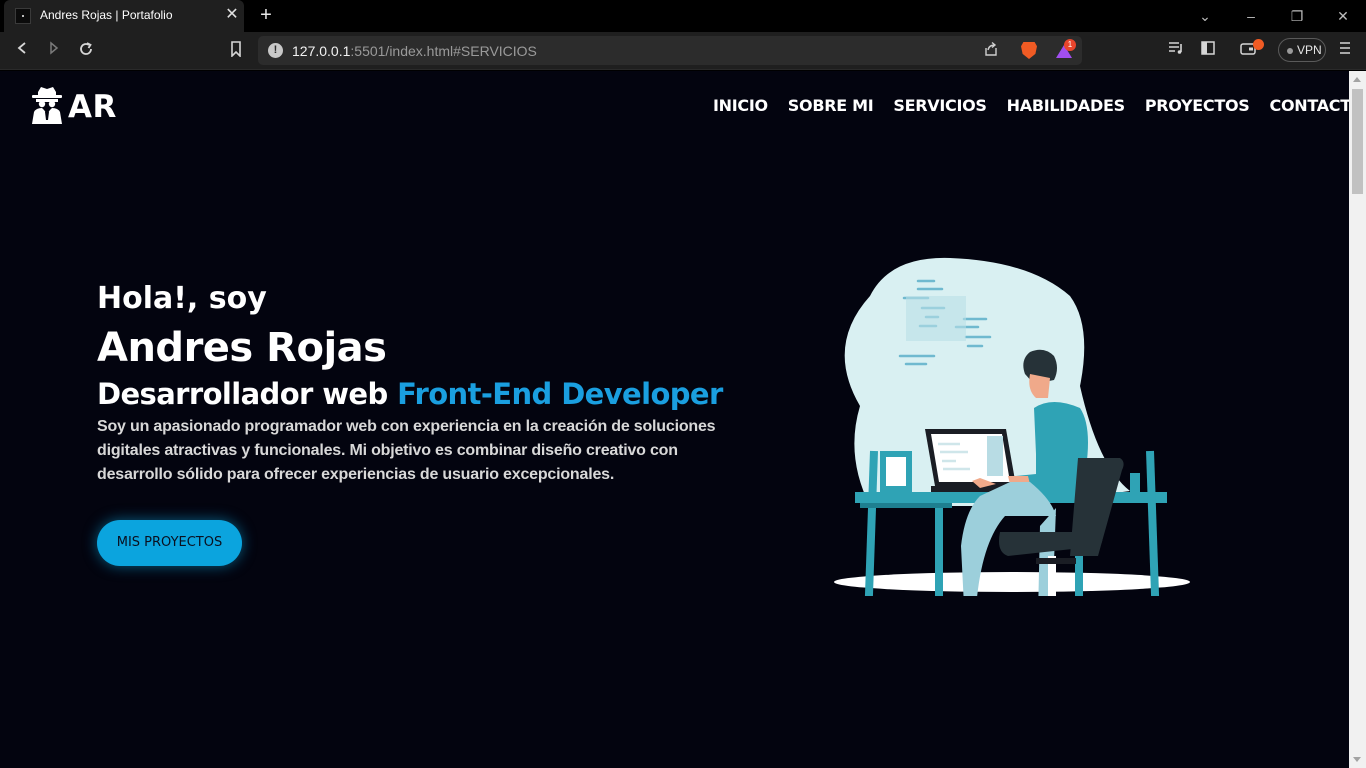 Image resolution: width=1366 pixels, height=768 pixels. What do you see at coordinates (321, 51) in the screenshot?
I see `url-host: 127.0.0.1` at bounding box center [321, 51].